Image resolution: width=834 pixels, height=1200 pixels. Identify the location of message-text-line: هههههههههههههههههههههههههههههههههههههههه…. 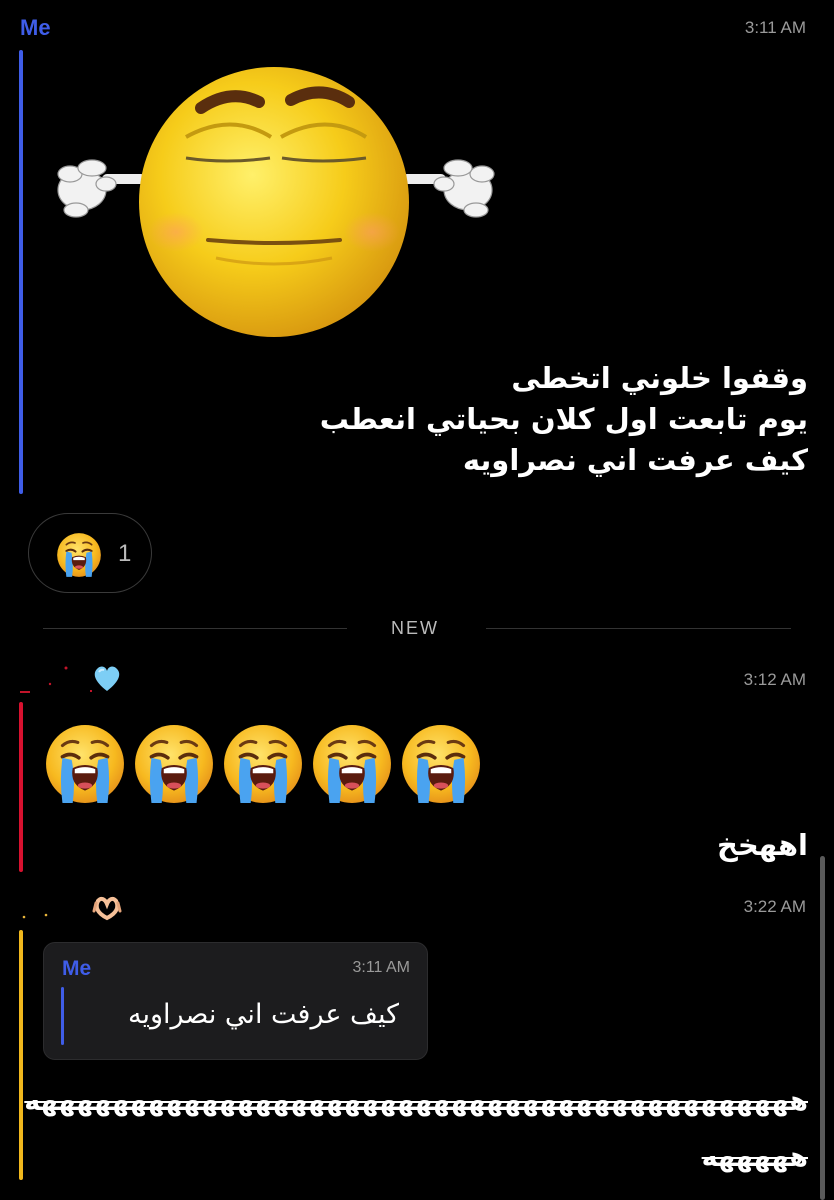
(416, 1101).